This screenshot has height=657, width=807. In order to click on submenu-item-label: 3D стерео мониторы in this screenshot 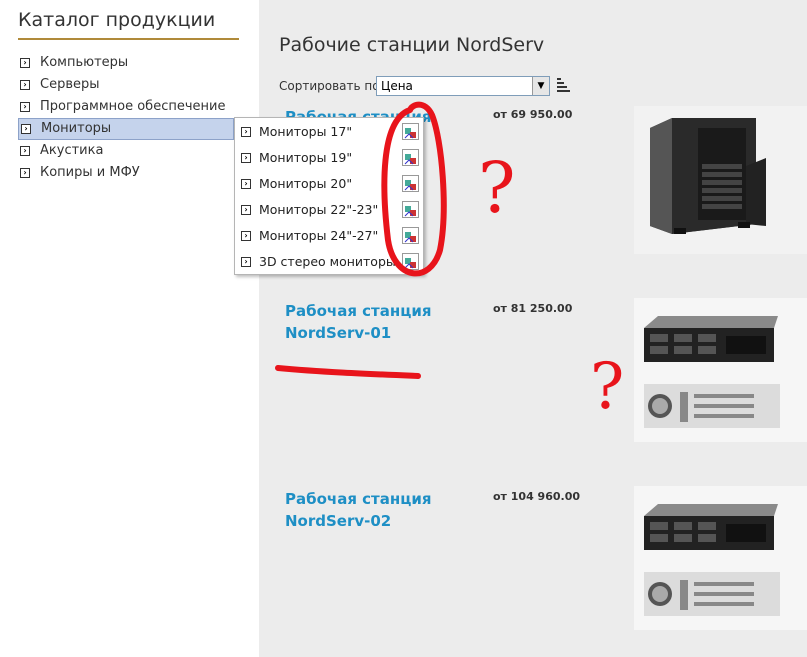, I will do `click(327, 261)`.